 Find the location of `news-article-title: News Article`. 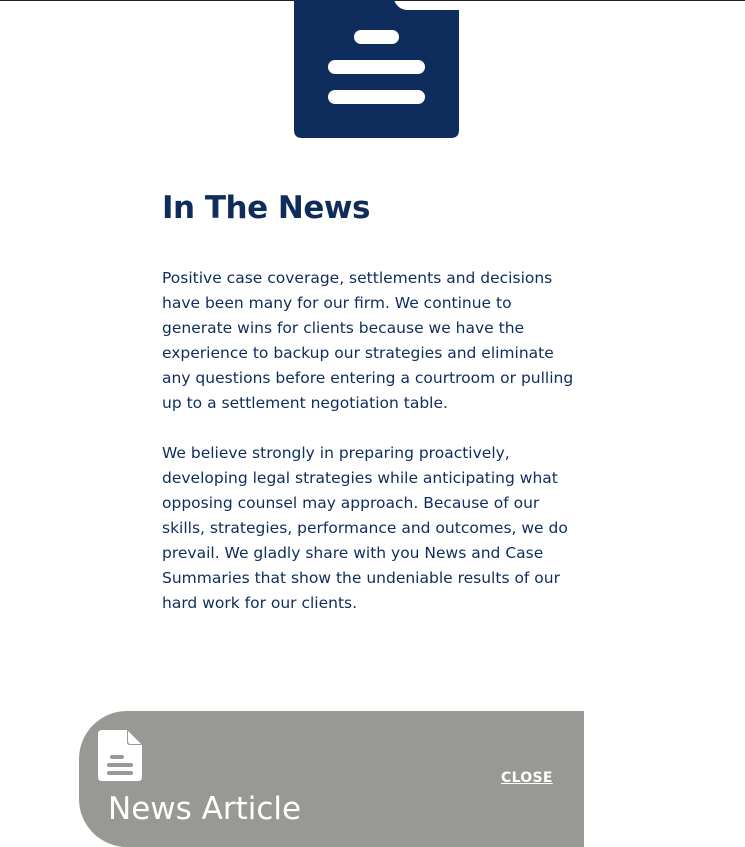

news-article-title: News Article is located at coordinates (205, 809).